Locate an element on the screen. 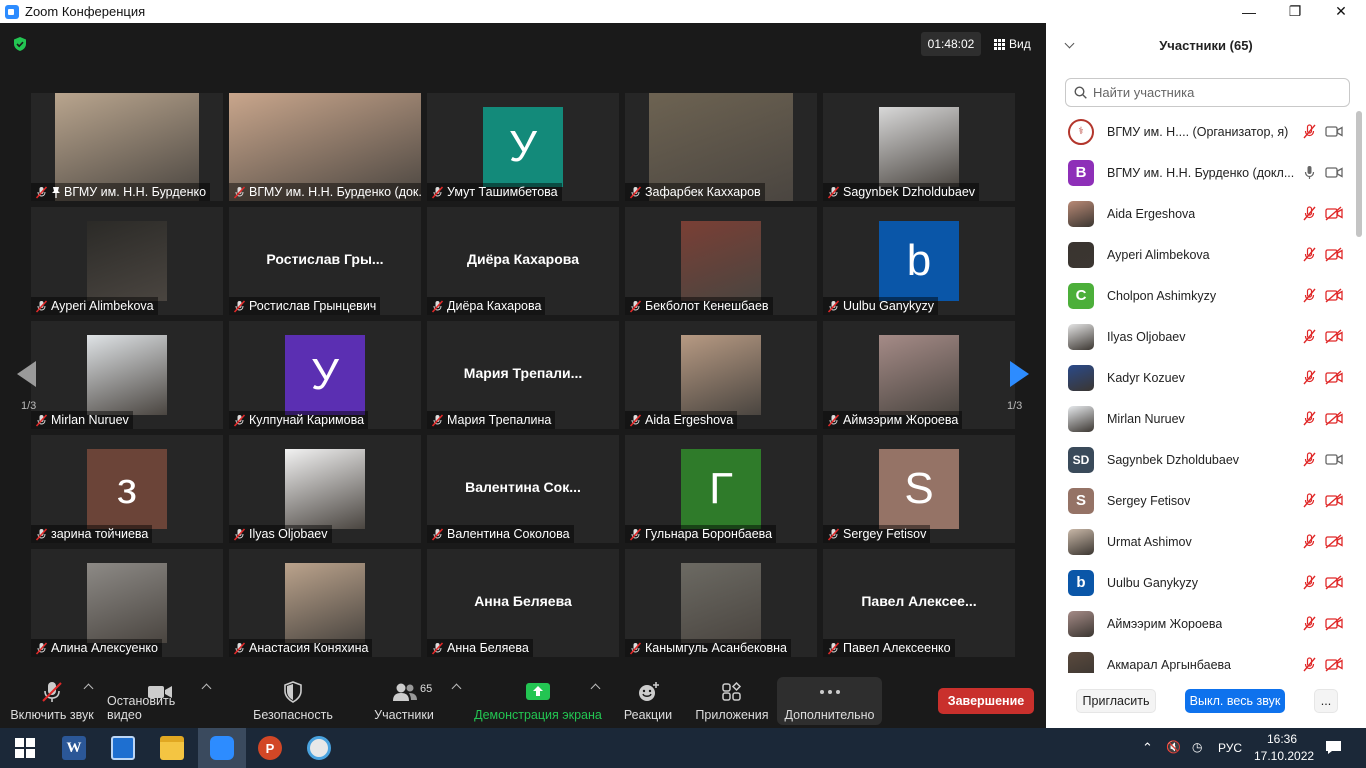 Image resolution: width=1366 pixels, height=768 pixels. reactions-button: Реакции is located at coordinates (648, 700).